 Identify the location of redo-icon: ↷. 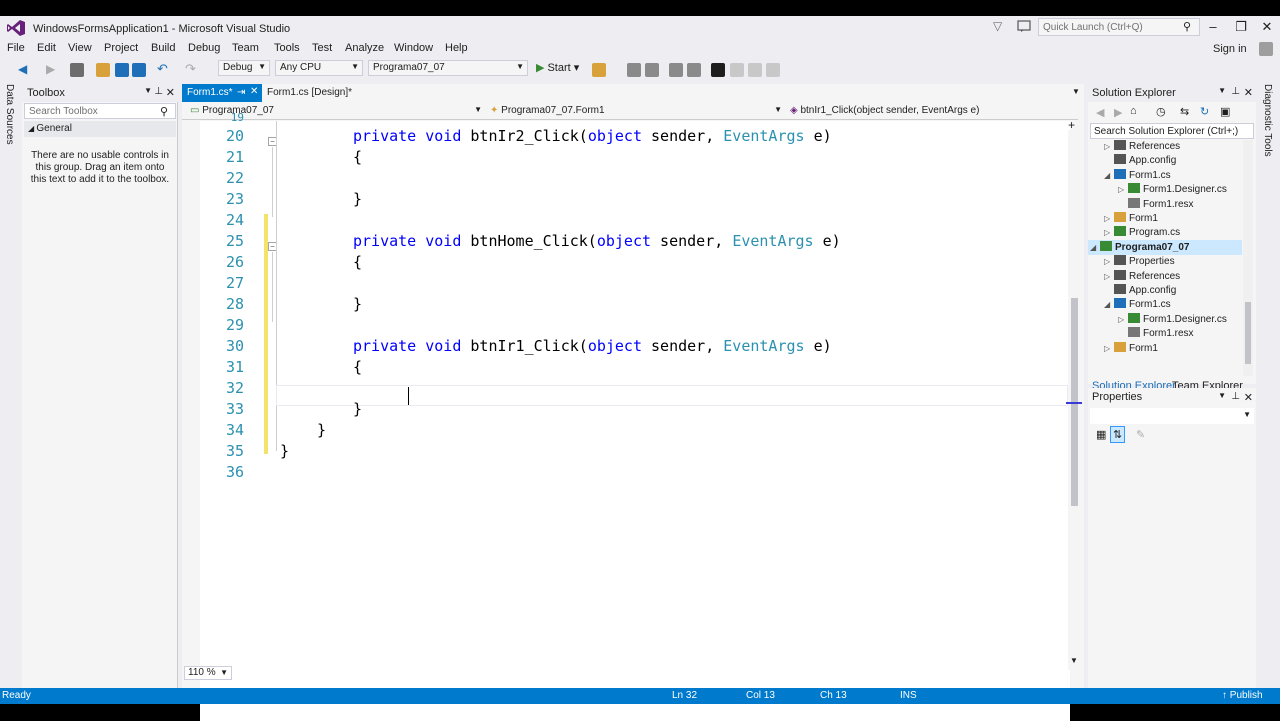
(192, 69).